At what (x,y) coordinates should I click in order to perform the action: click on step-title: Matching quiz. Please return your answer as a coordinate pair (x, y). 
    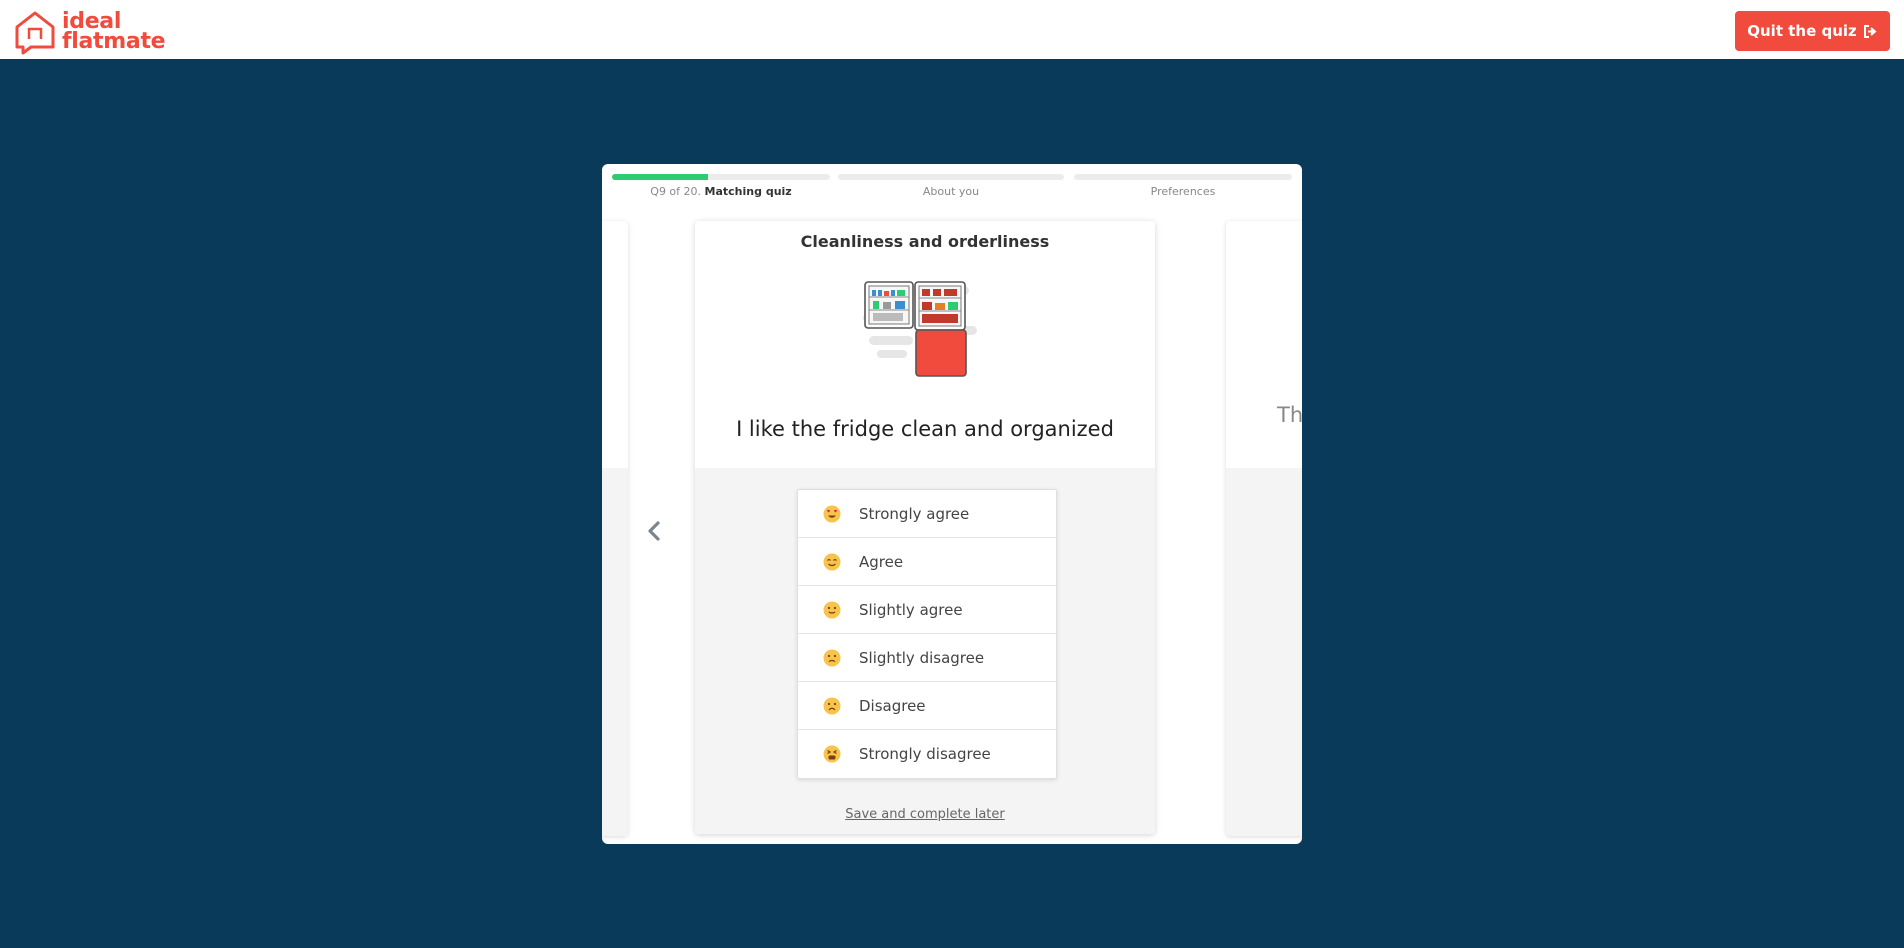
    Looking at the image, I should click on (748, 191).